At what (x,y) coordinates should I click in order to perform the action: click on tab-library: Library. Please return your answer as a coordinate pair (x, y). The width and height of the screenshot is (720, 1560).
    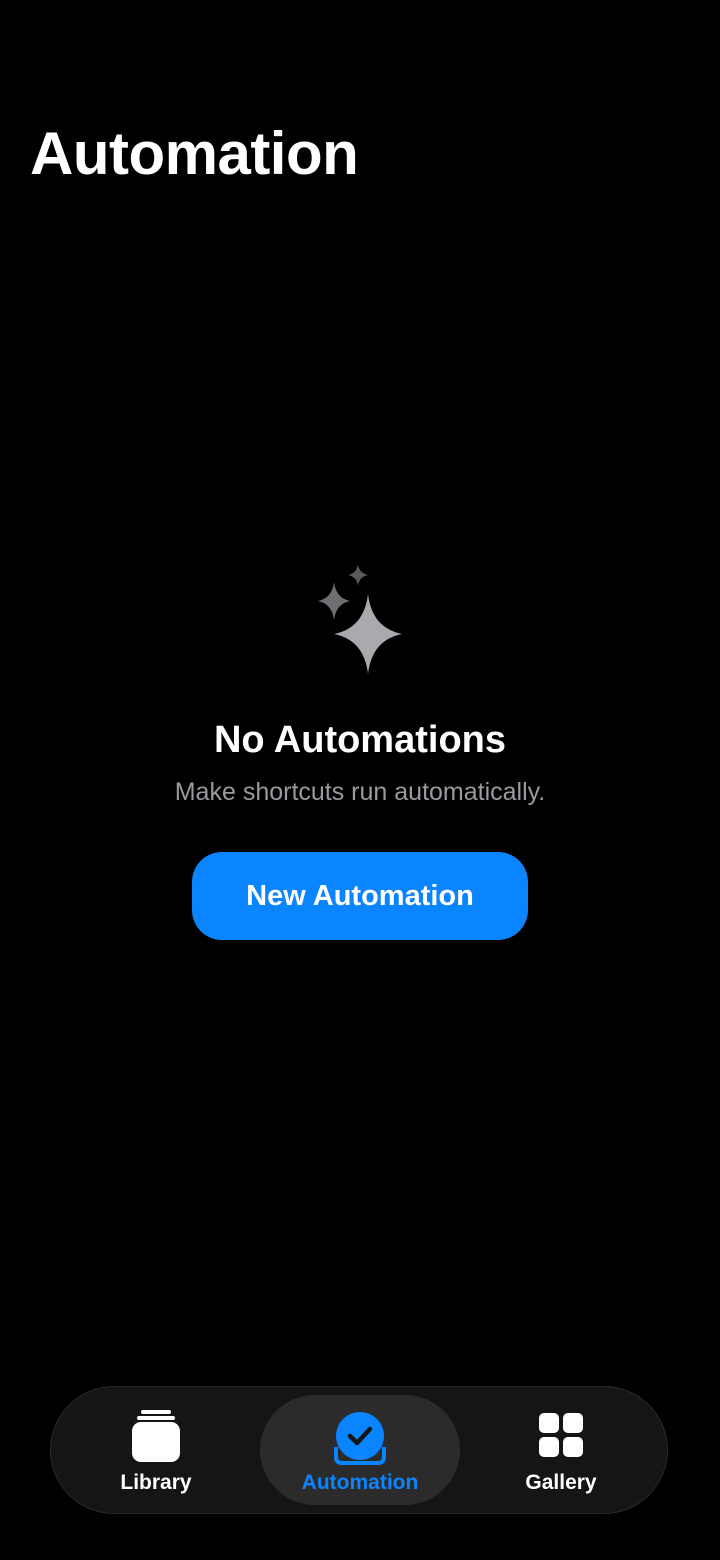
    Looking at the image, I should click on (156, 1450).